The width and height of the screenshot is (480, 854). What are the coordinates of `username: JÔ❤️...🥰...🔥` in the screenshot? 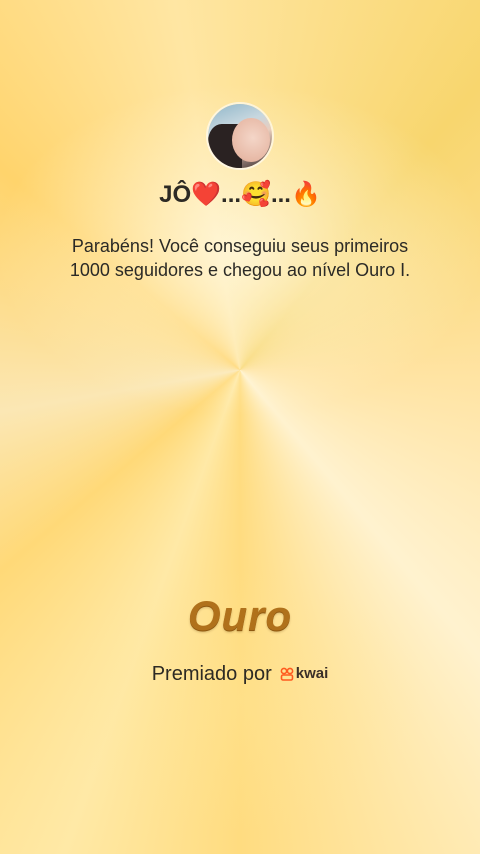 It's located at (240, 194).